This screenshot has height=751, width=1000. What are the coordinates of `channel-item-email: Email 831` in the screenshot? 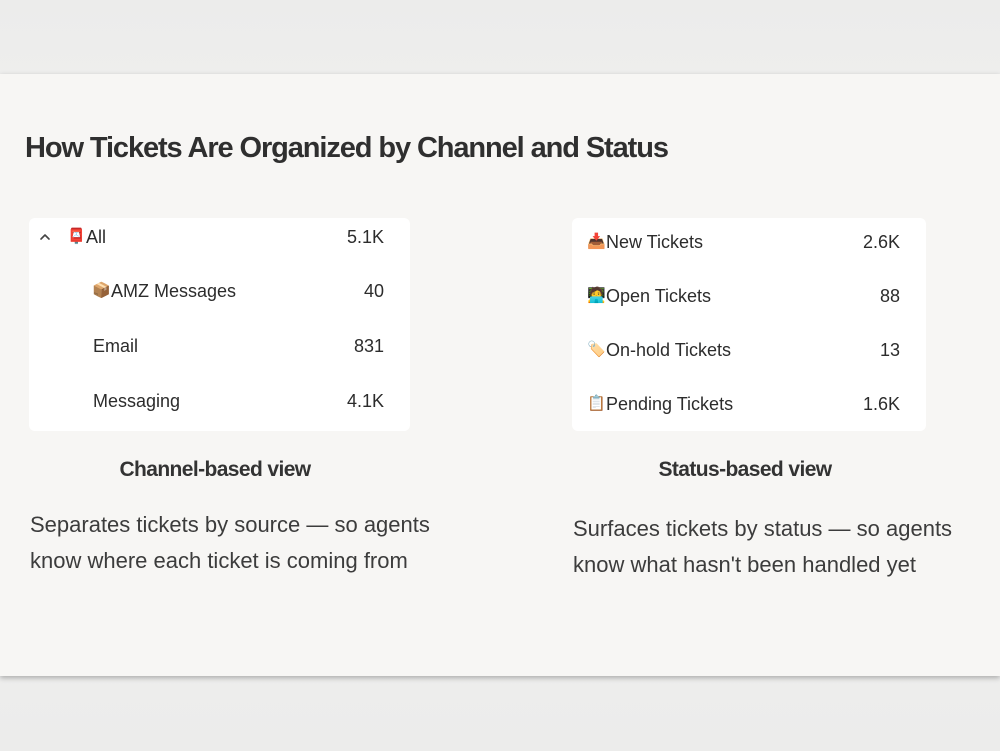 It's located at (238, 346).